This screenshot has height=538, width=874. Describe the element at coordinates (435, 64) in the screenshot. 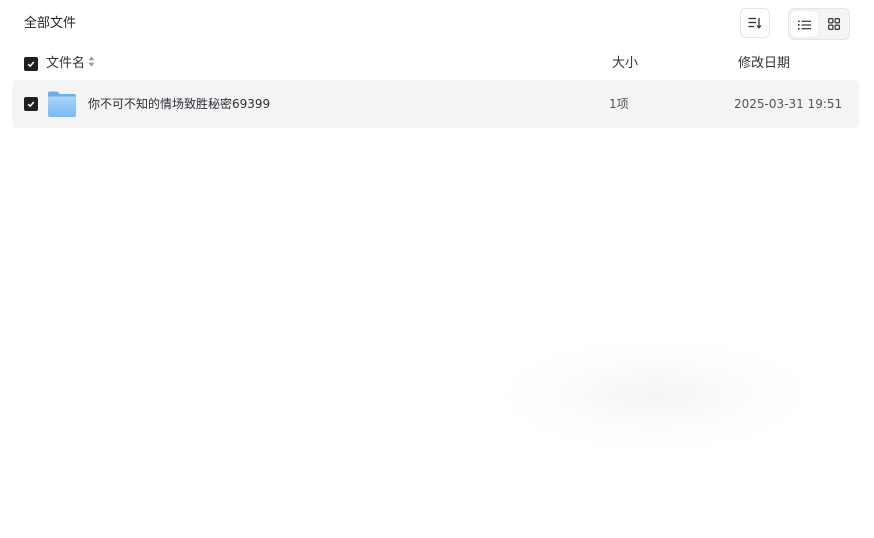

I see `table-header: 文件名 大小 修改日期` at that location.